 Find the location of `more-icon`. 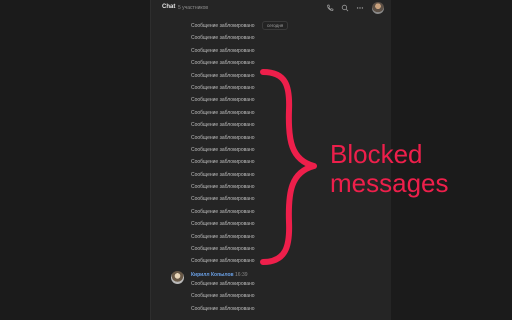

more-icon is located at coordinates (360, 8).